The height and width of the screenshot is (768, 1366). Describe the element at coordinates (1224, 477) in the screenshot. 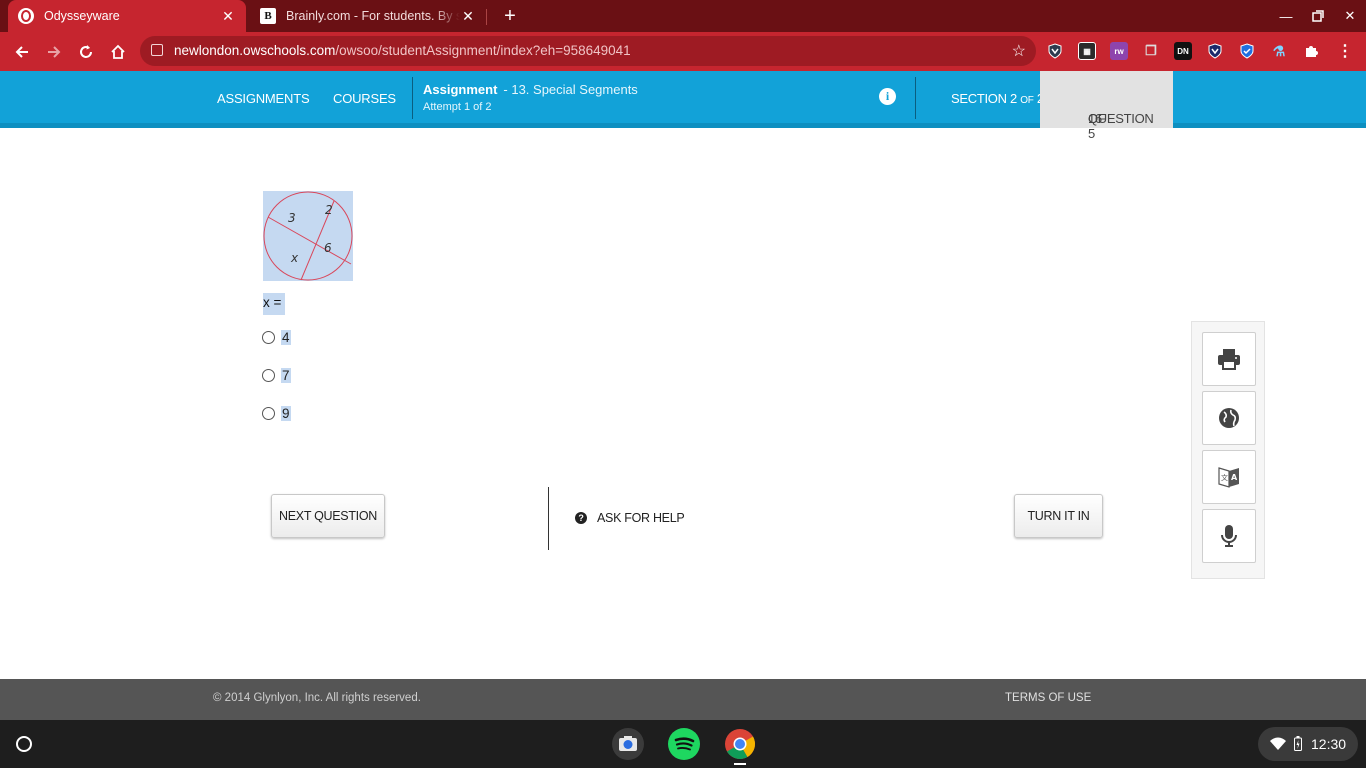

I see `svg-text: 文` at that location.